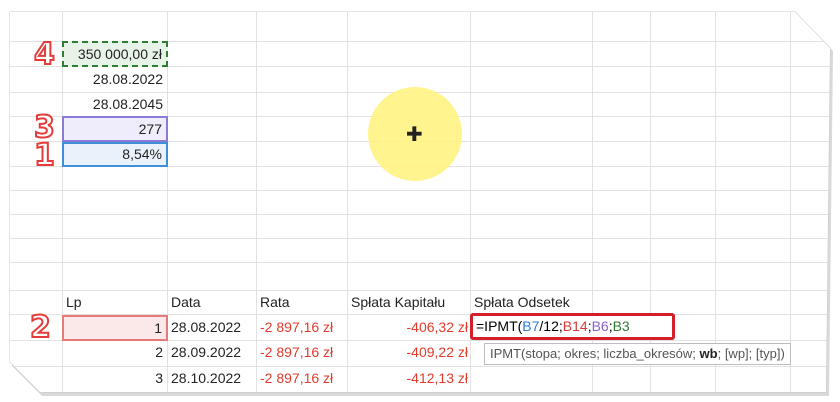 Image resolution: width=840 pixels, height=402 pixels. Describe the element at coordinates (408, 302) in the screenshot. I see `header-kapital: Spłata Kapitału` at that location.